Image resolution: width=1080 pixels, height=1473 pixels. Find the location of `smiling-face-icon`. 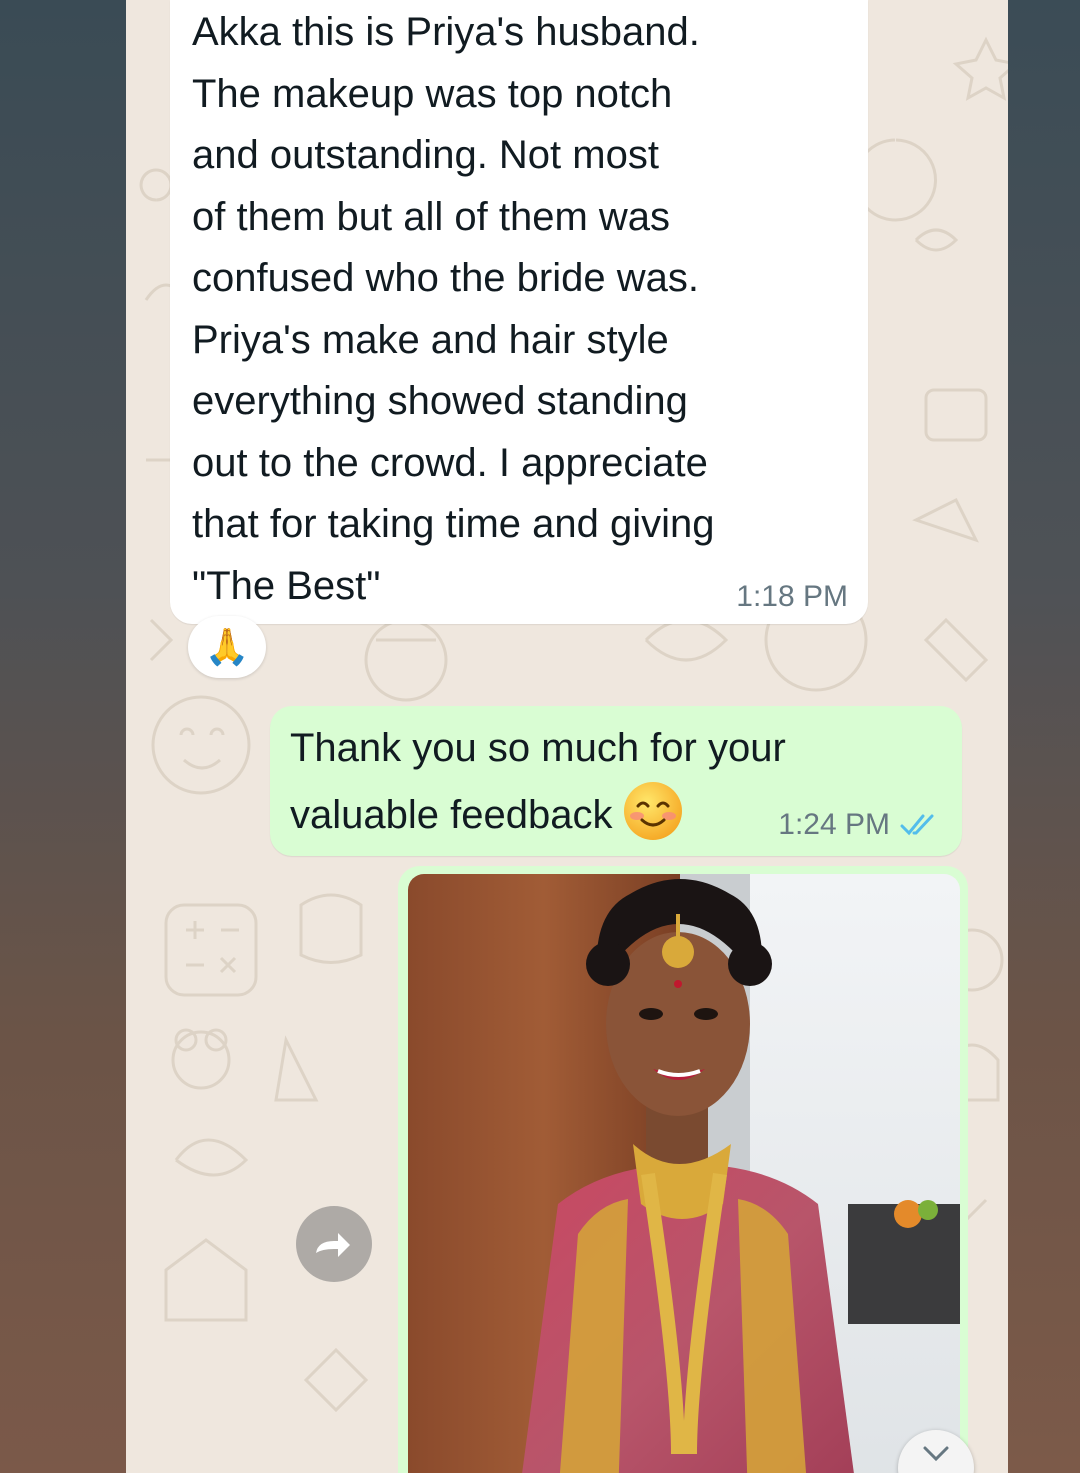

smiling-face-icon is located at coordinates (653, 811).